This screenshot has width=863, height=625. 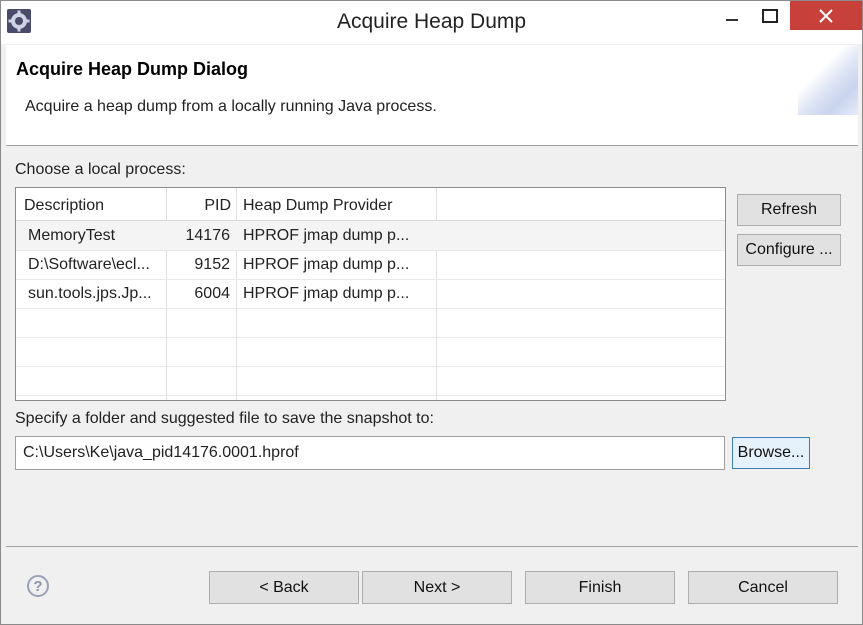 I want to click on column-header-description: Description, so click(x=64, y=204).